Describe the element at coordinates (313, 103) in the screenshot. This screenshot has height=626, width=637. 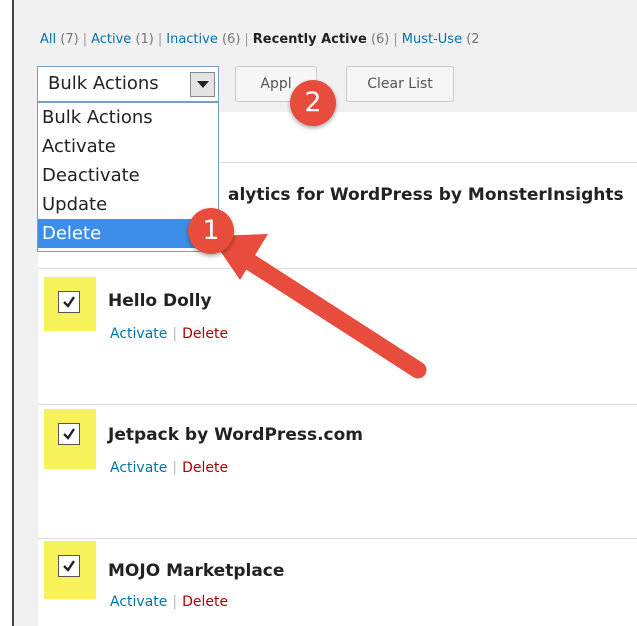
I see `step-2-badge: 2` at that location.